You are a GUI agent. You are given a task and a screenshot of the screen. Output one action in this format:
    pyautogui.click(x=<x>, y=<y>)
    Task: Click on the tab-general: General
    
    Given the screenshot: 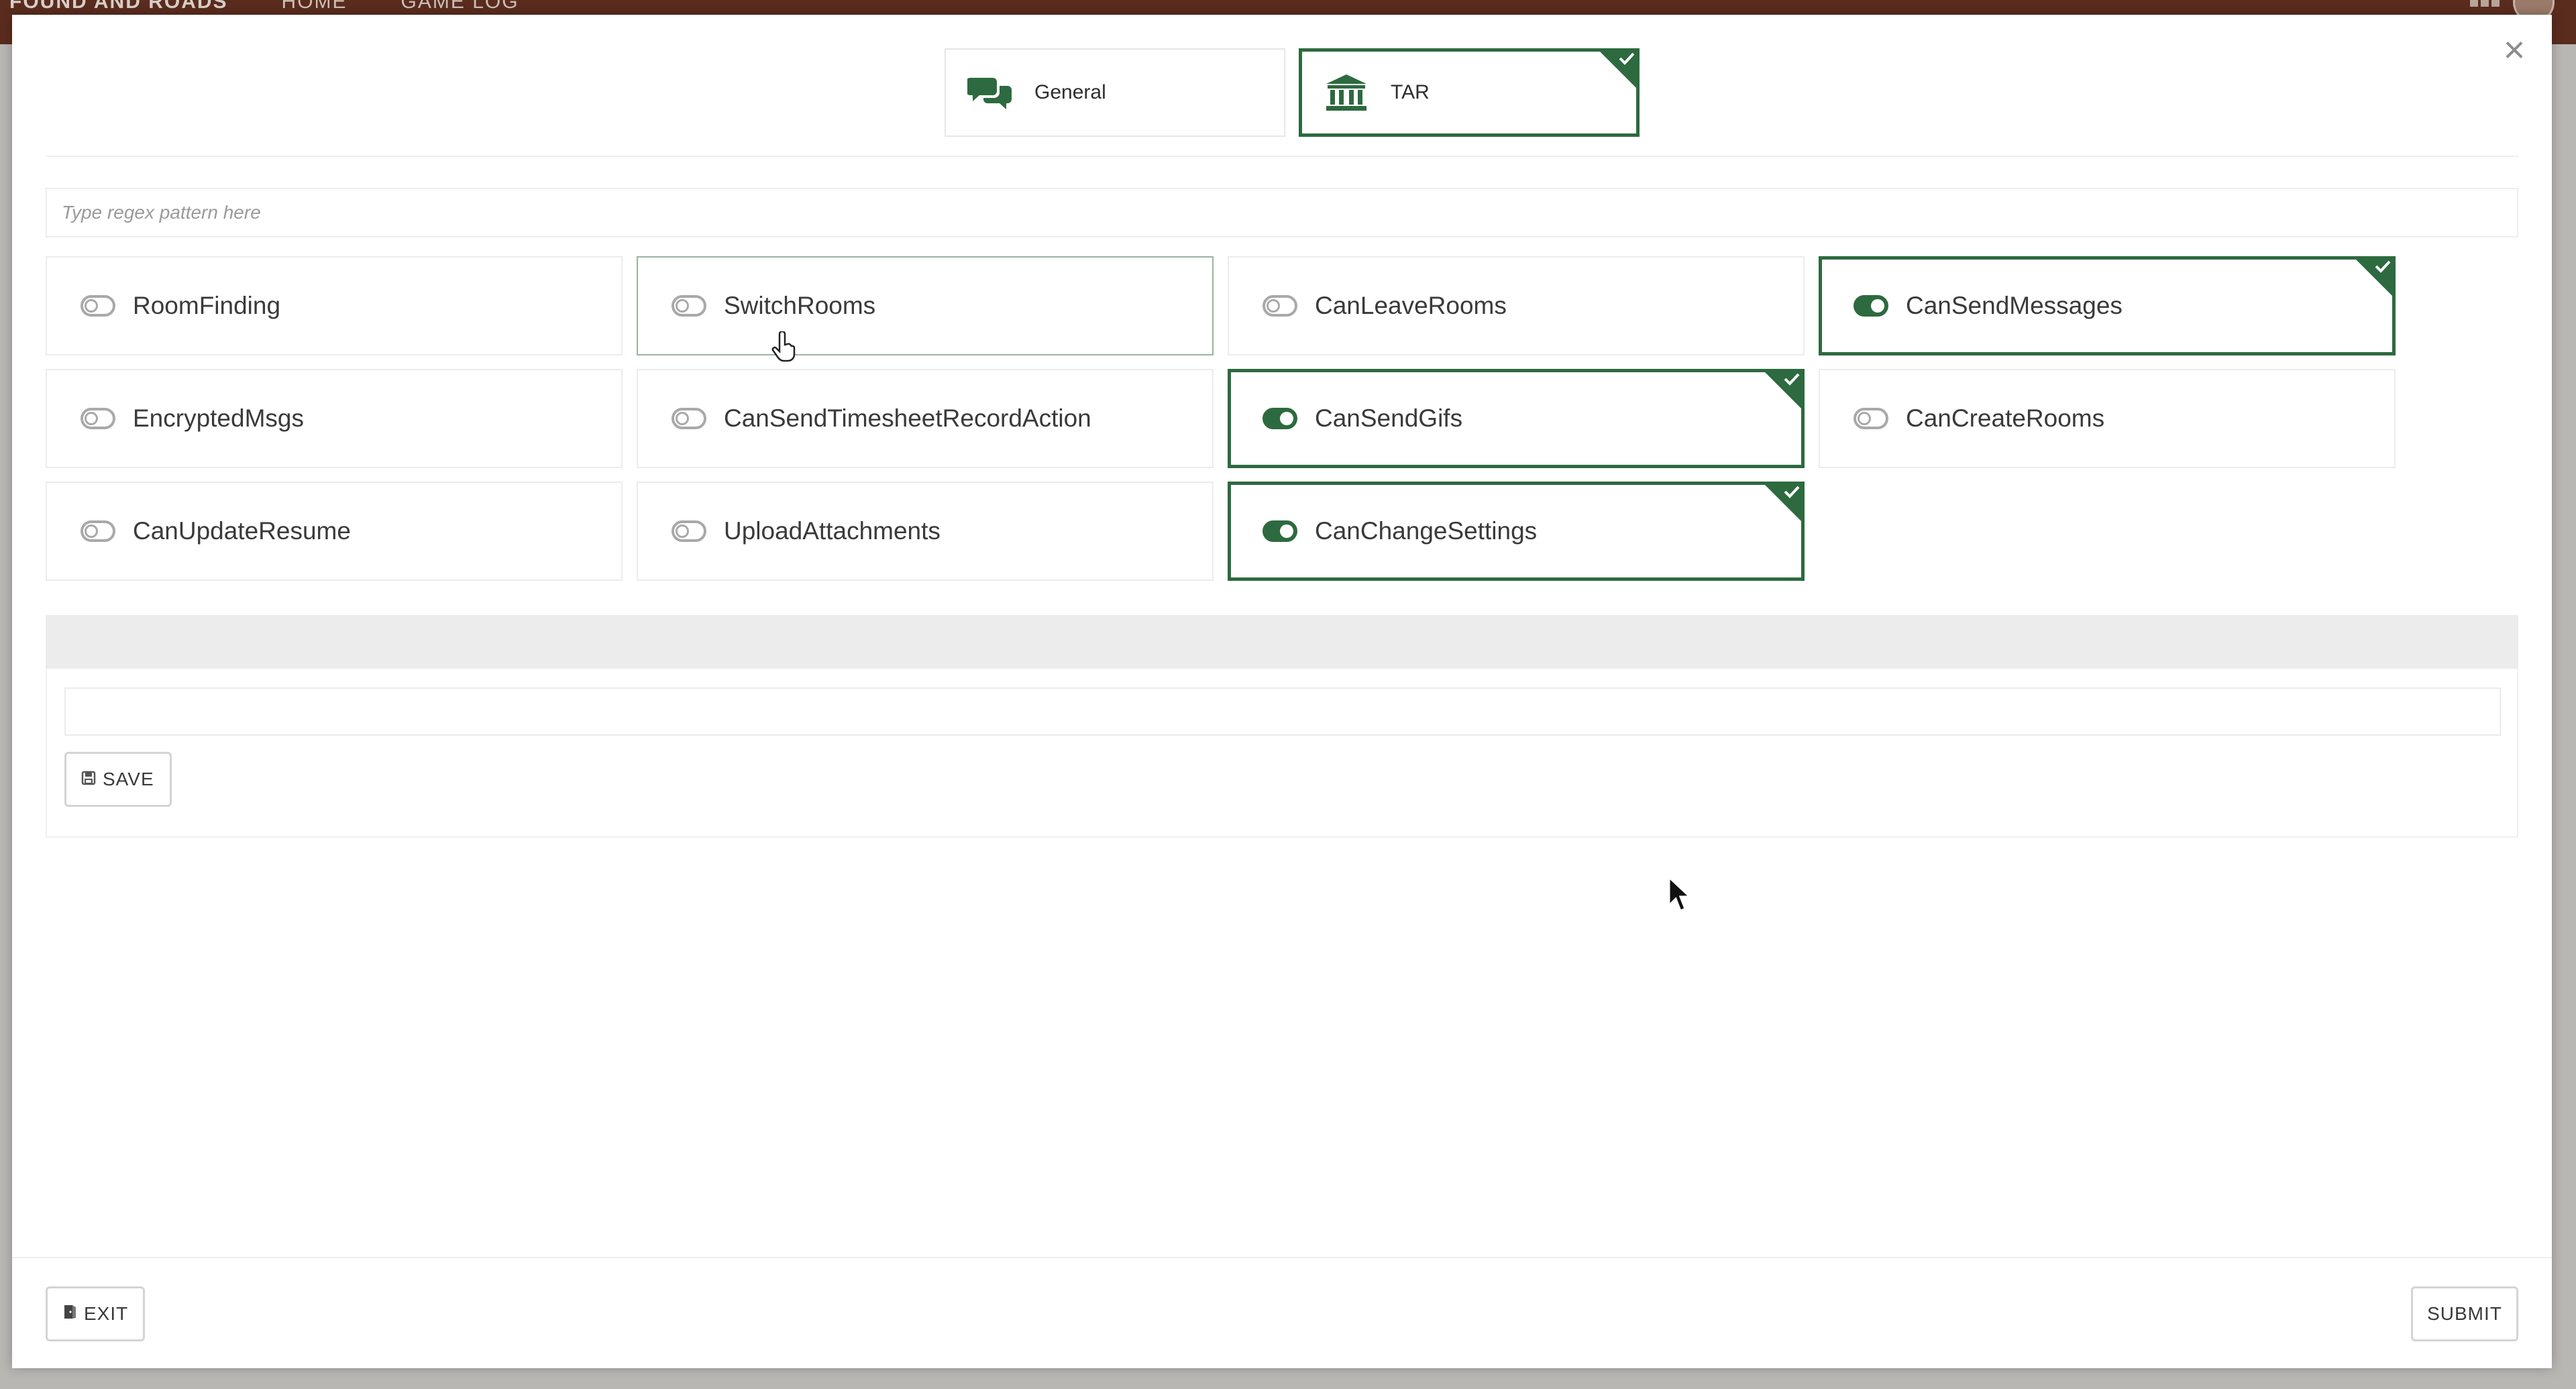 What is the action you would take?
    pyautogui.click(x=1115, y=92)
    